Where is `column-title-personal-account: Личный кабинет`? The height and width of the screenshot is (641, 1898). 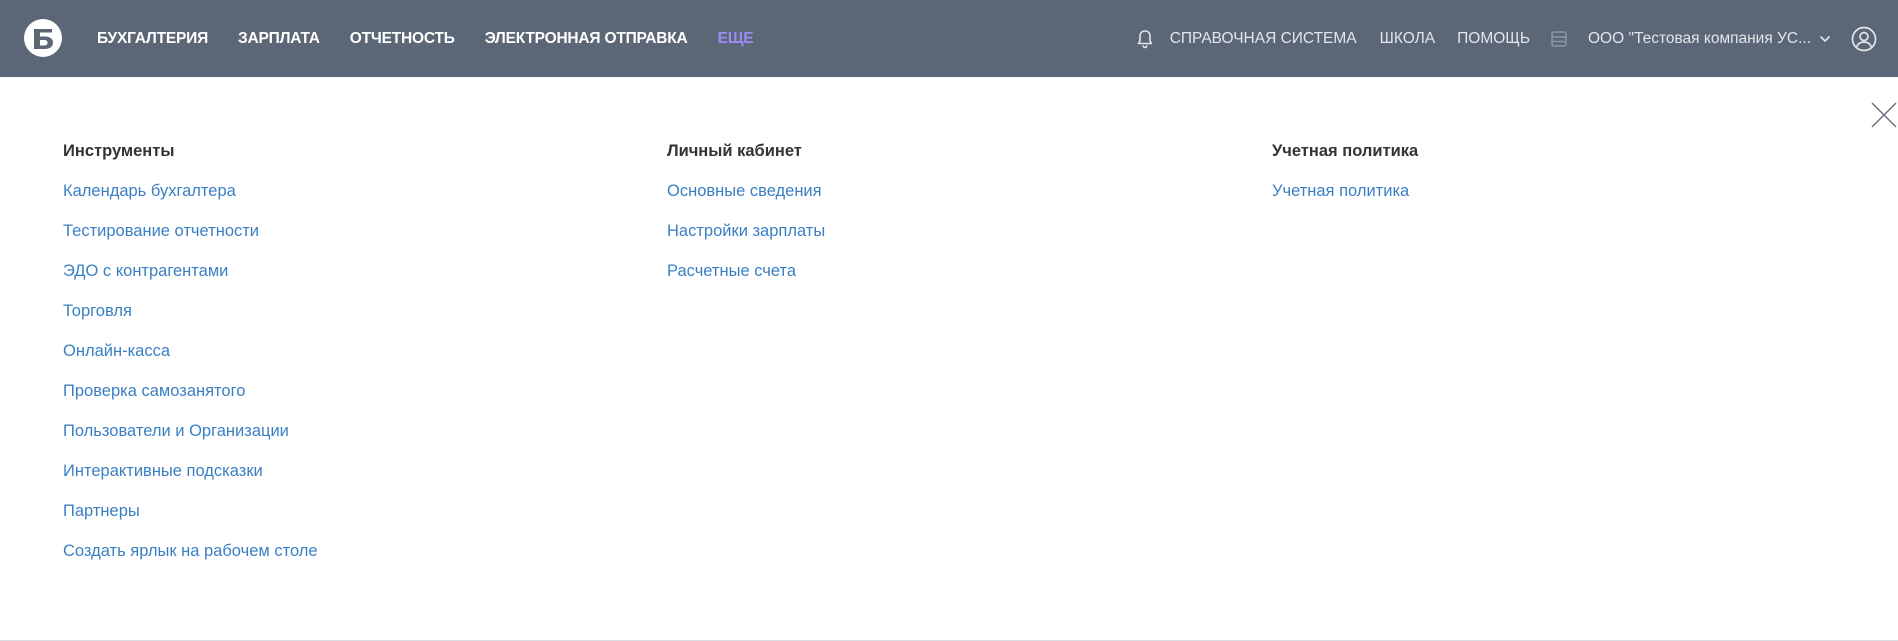 column-title-personal-account: Личный кабинет is located at coordinates (734, 151).